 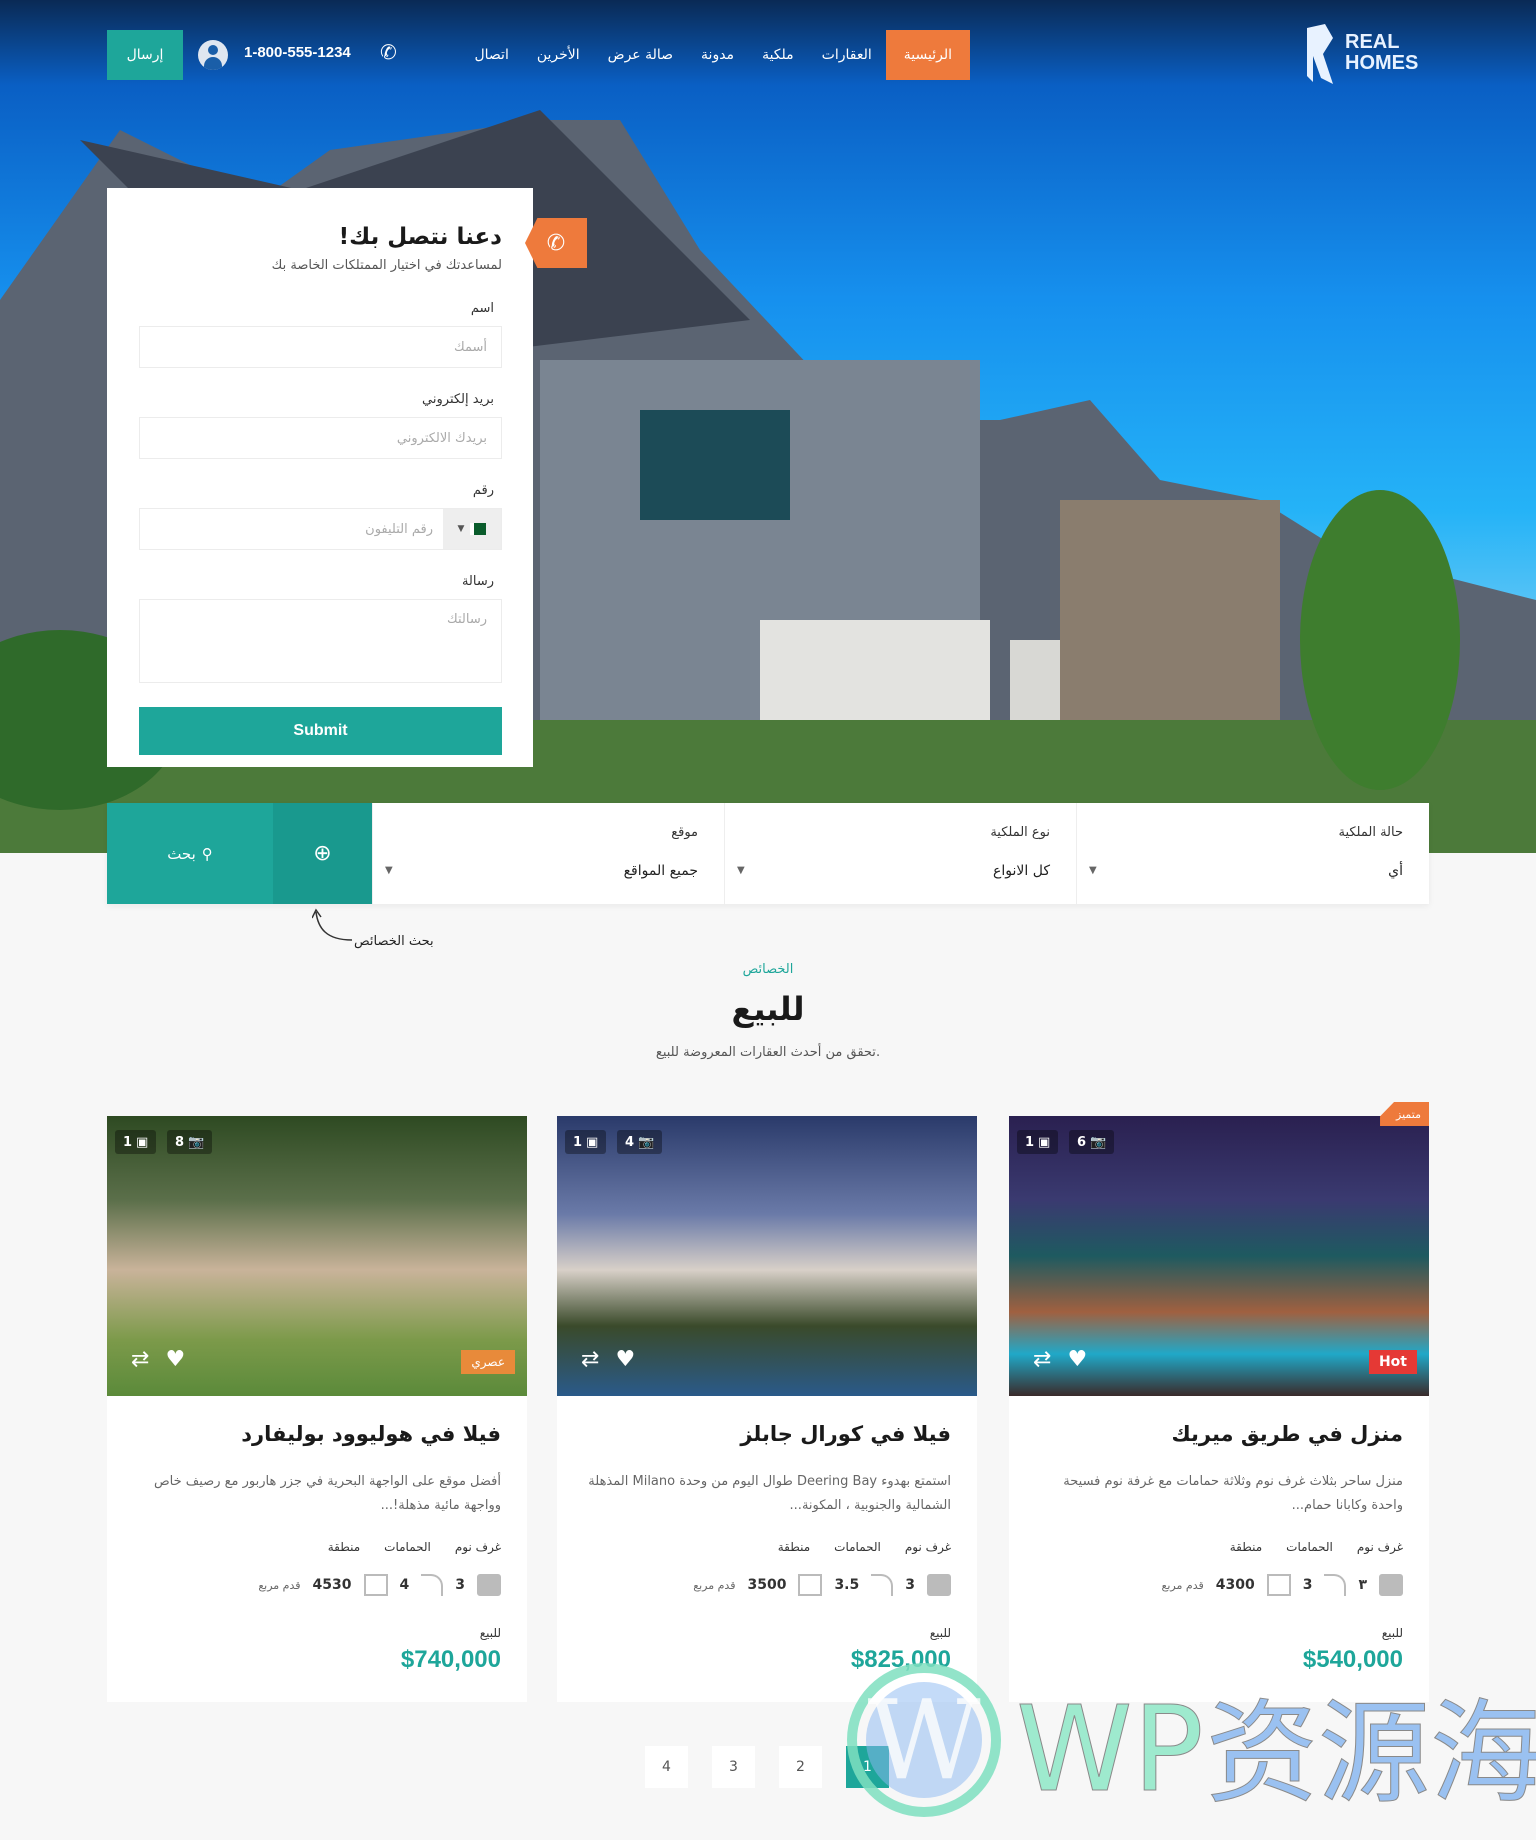 What do you see at coordinates (477, 581) in the screenshot?
I see `message-label: رسالة` at bounding box center [477, 581].